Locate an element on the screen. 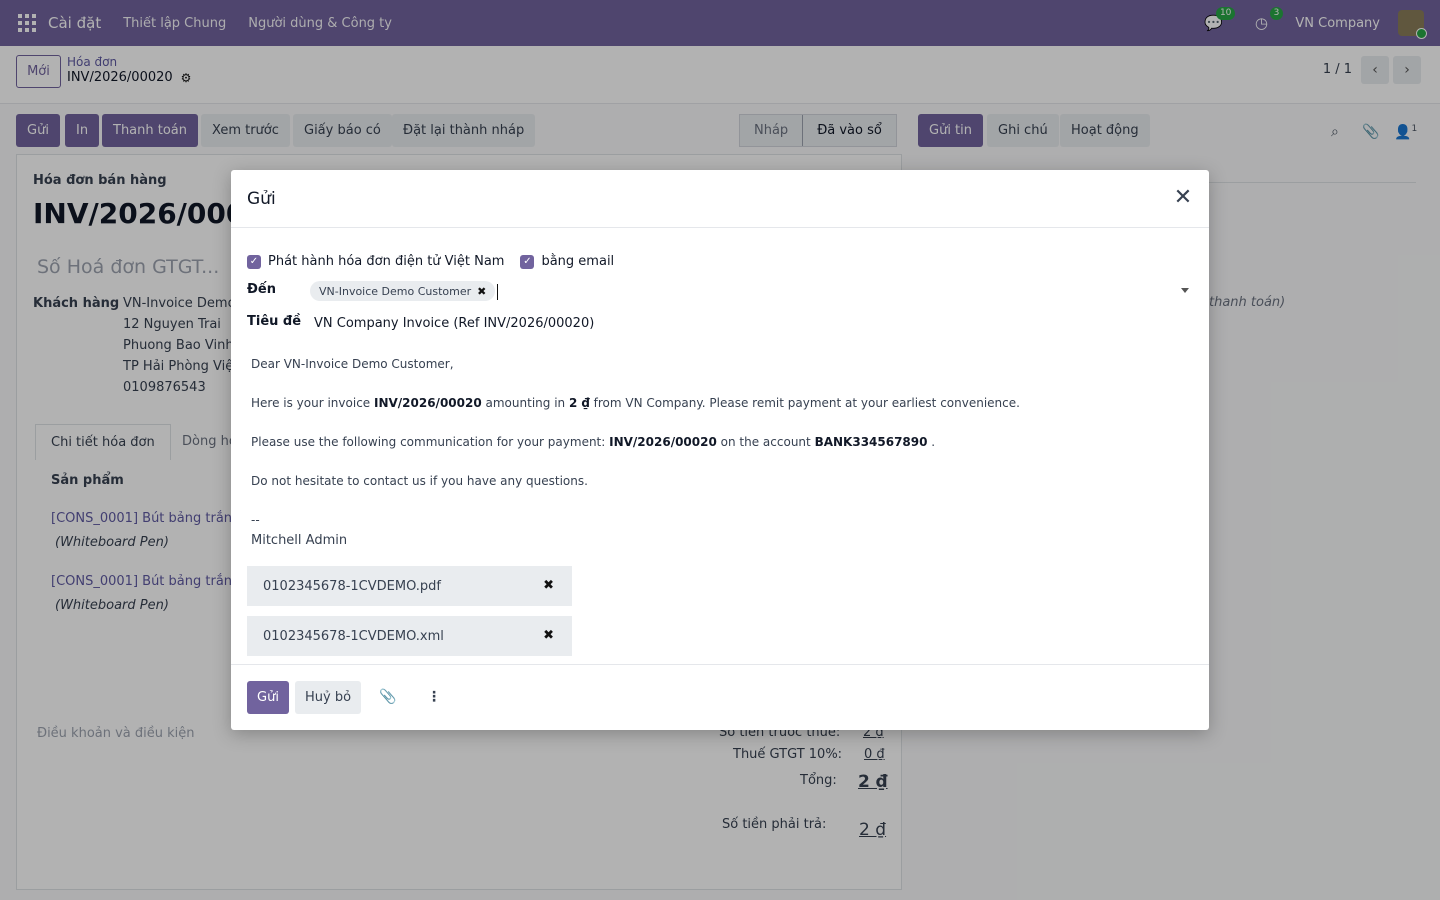 The image size is (1440, 900). attachment-item: 0102345678-1CVDEMO.xml ✖ is located at coordinates (409, 636).